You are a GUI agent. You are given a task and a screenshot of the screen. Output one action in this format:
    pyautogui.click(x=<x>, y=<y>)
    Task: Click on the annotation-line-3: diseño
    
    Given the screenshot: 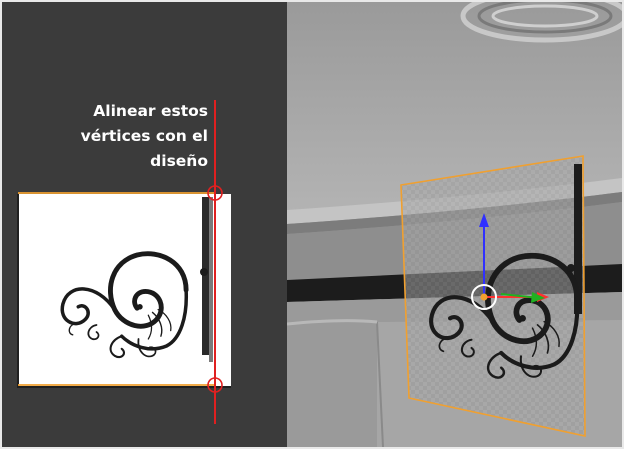 What is the action you would take?
    pyautogui.click(x=179, y=161)
    